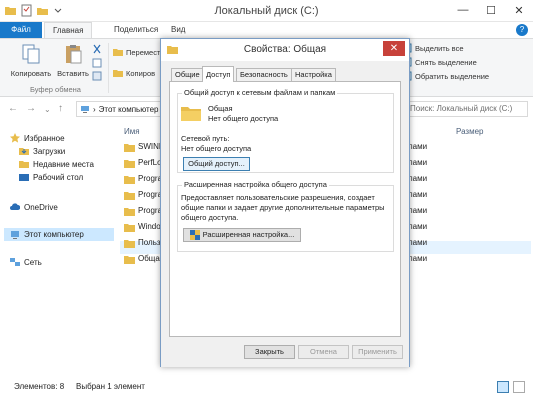 The width and height of the screenshot is (533, 400). I want to click on desktop-icon, so click(24, 177).